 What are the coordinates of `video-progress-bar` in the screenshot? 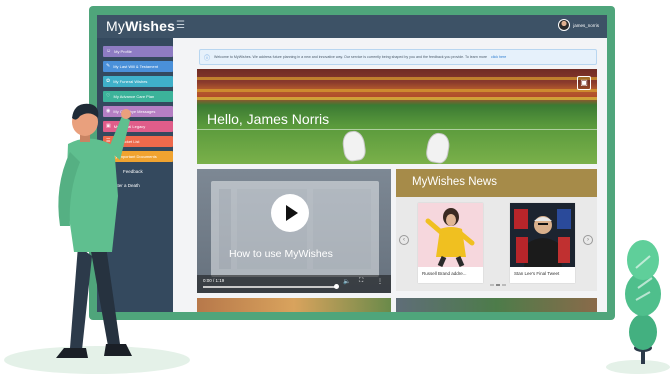 It's located at (271, 286).